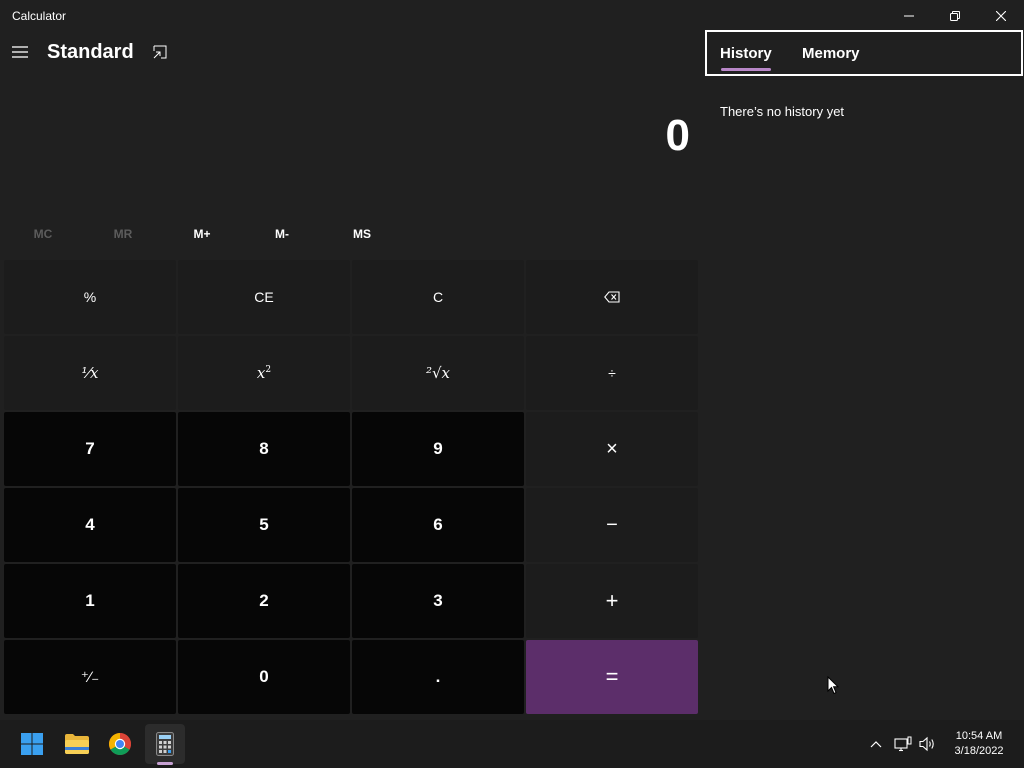  What do you see at coordinates (612, 601) in the screenshot?
I see `add-button: +` at bounding box center [612, 601].